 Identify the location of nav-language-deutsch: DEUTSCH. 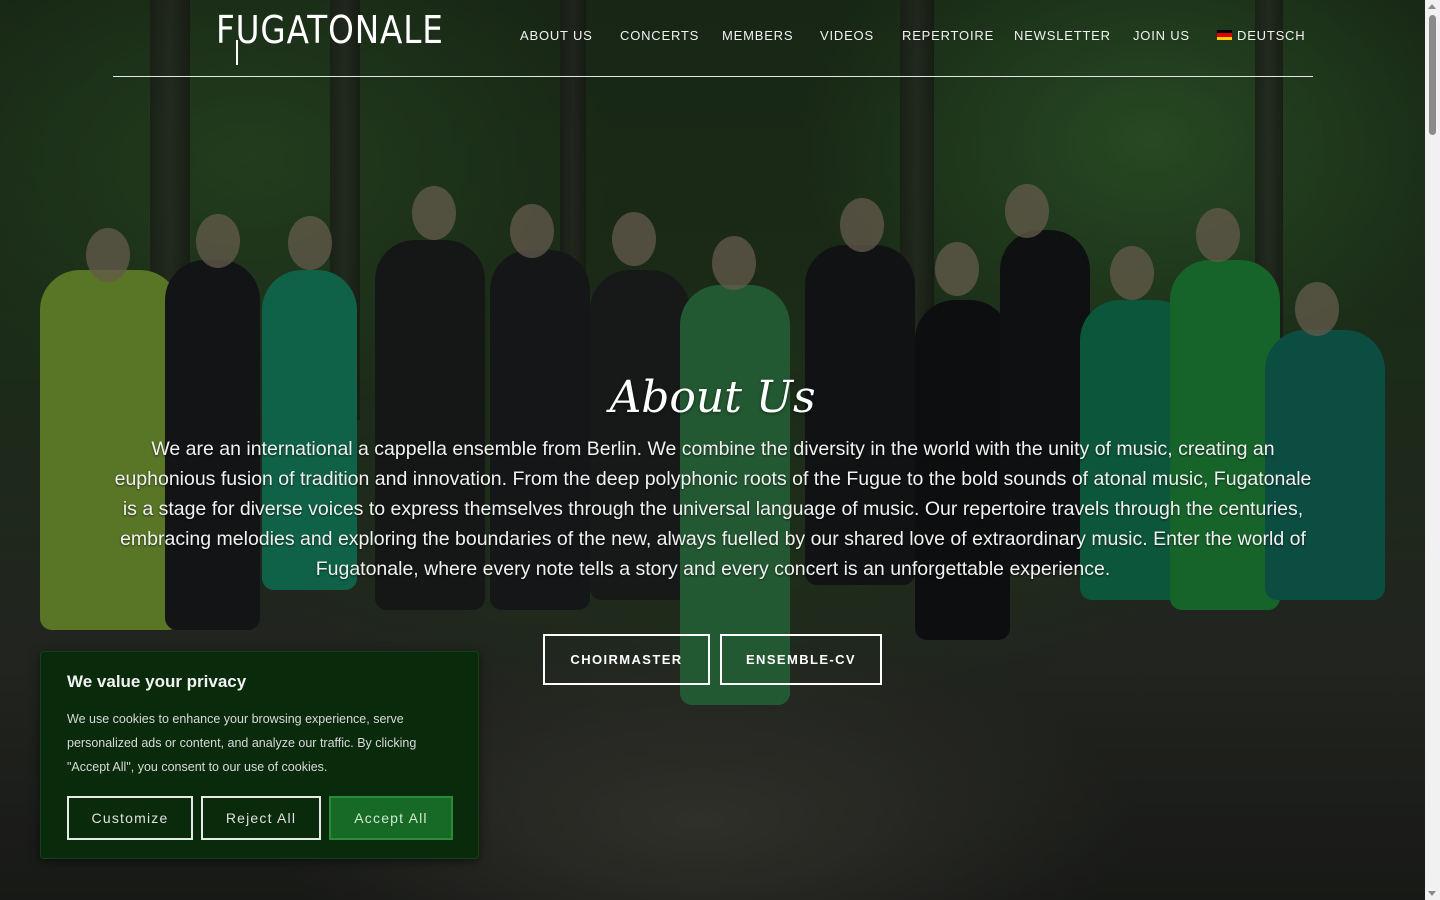
(1271, 35).